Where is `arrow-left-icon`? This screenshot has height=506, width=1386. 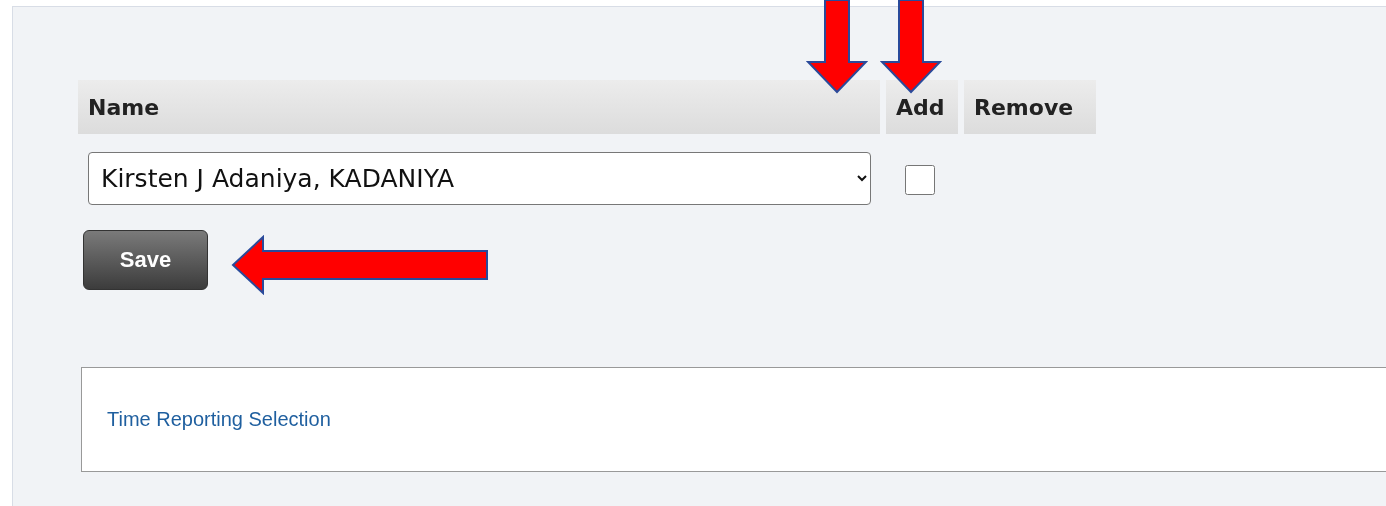 arrow-left-icon is located at coordinates (360, 265).